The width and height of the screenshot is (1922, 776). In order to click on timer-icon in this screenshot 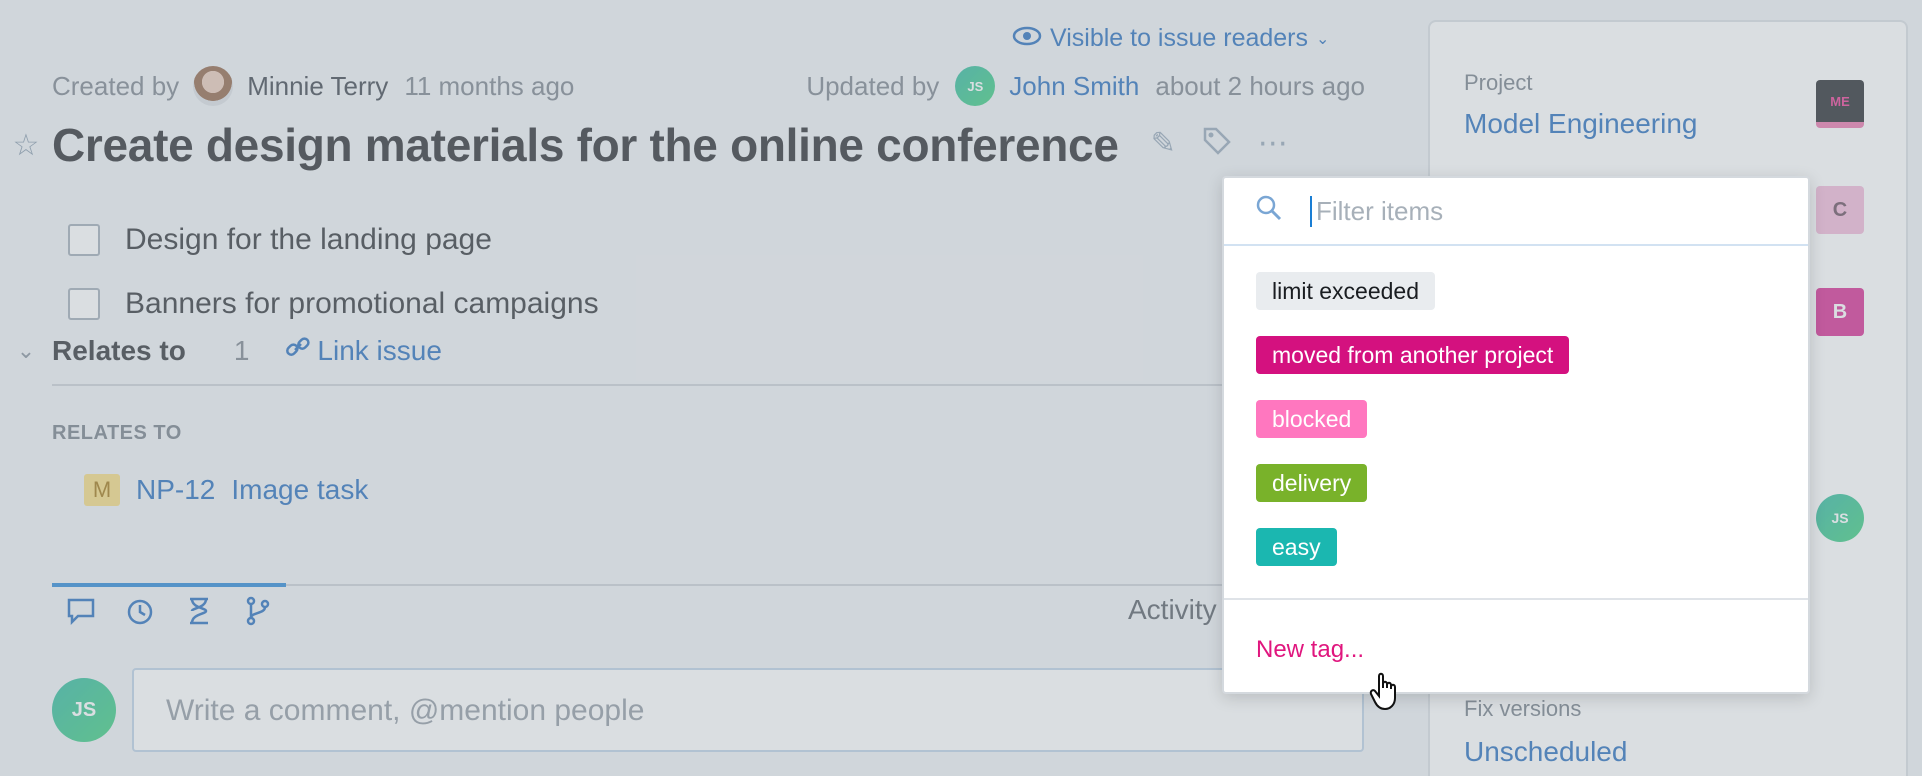, I will do `click(140, 611)`.